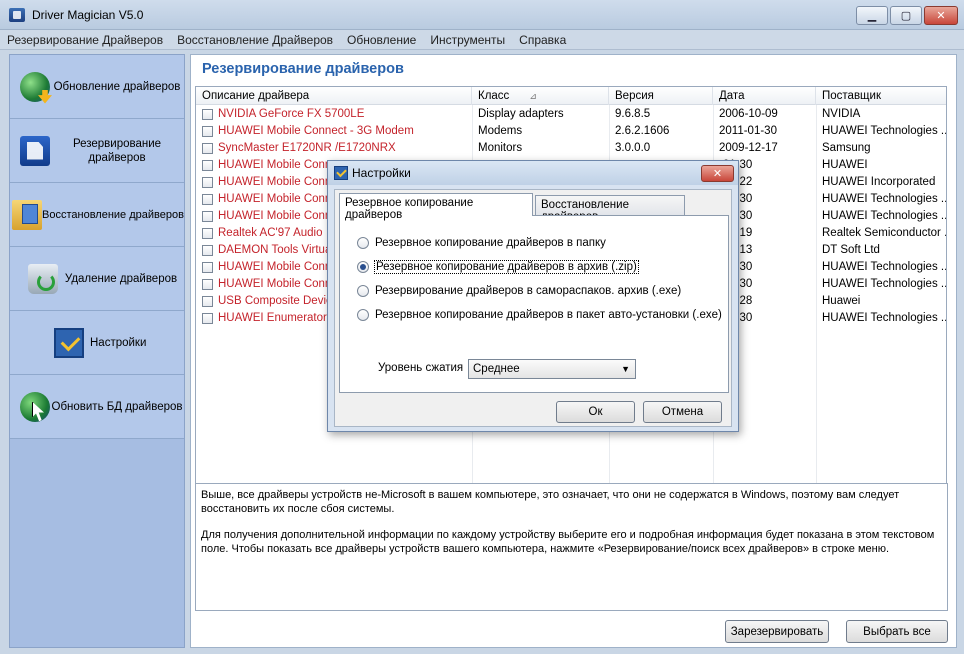 The image size is (964, 654). I want to click on sidebar-item-backup-drivers: Резервирование драйверов, so click(97, 151).